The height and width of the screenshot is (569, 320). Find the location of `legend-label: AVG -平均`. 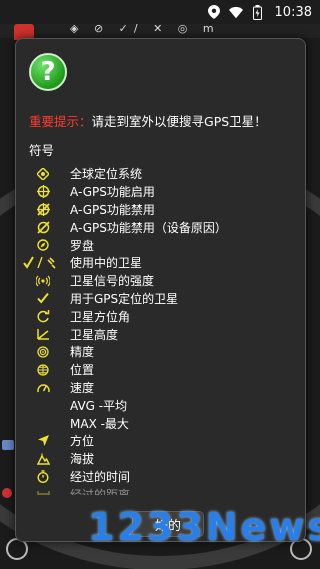

legend-label: AVG -平均 is located at coordinates (99, 405).